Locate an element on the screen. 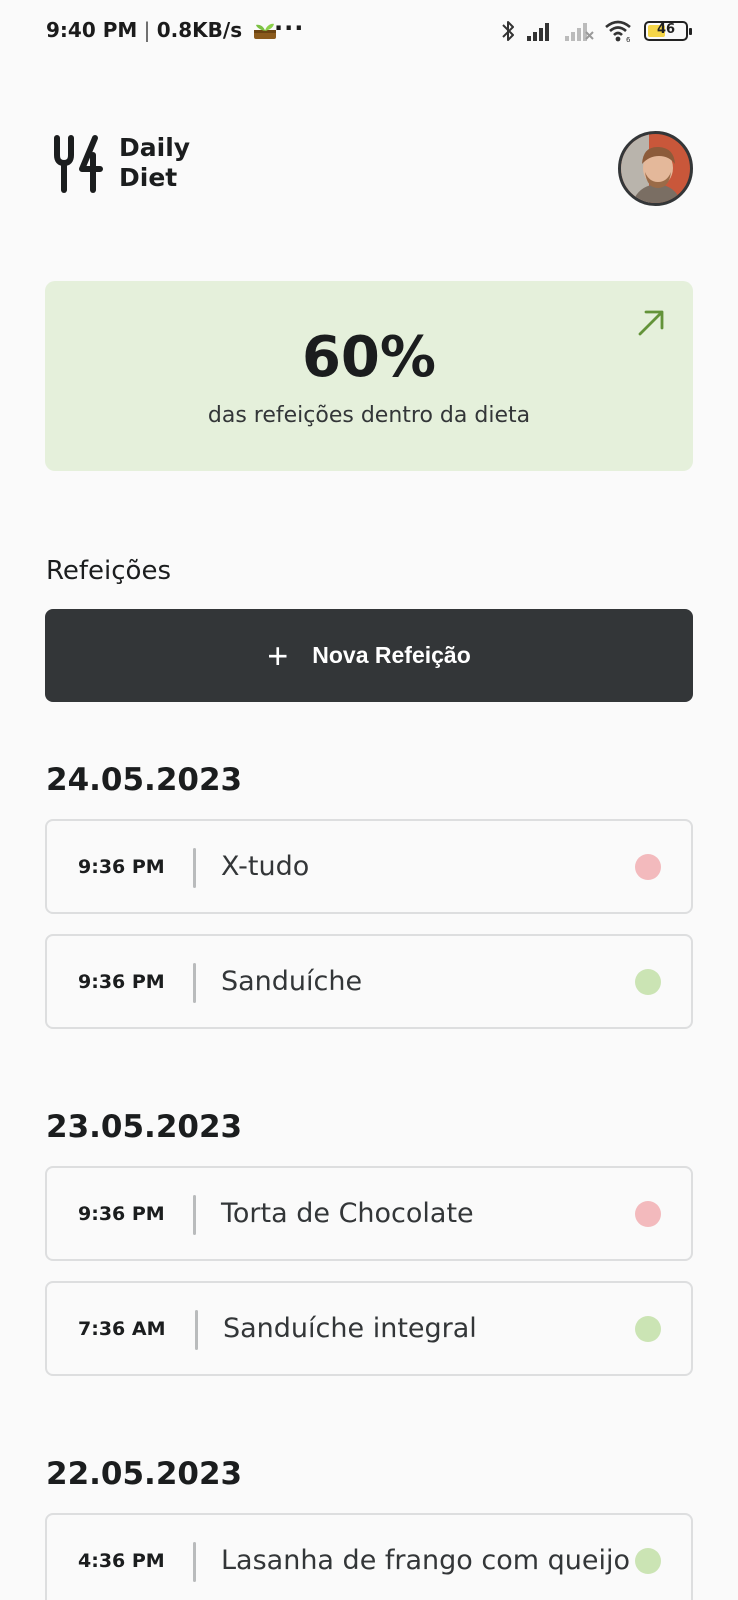 This screenshot has height=1600, width=738. meal-list-item: 7:36 AM Sanduíche integral is located at coordinates (369, 1328).